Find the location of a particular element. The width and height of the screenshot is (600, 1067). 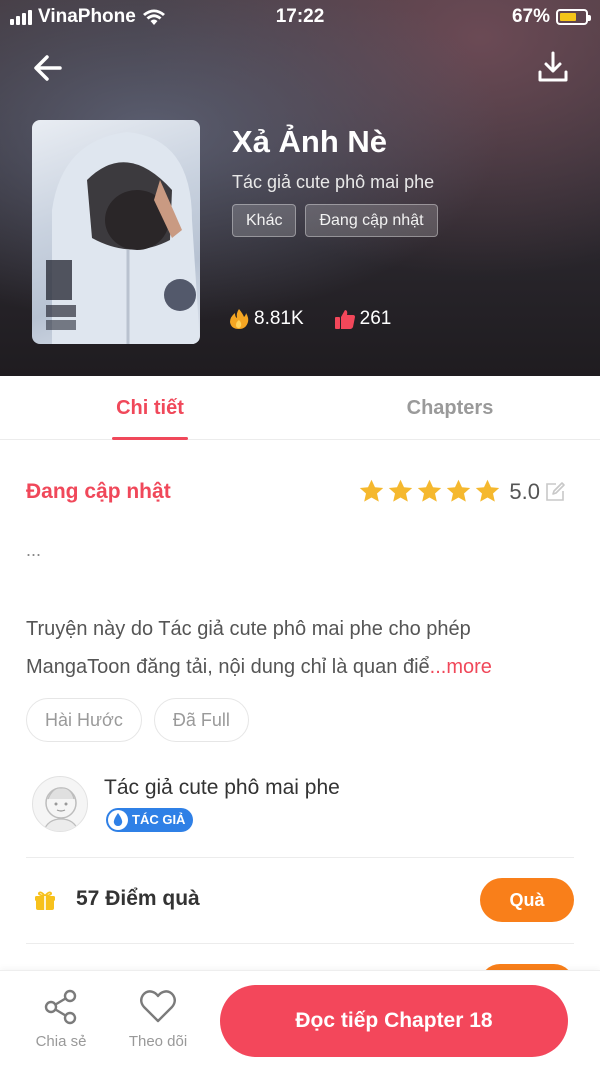

edit-rating-icon is located at coordinates (555, 492).